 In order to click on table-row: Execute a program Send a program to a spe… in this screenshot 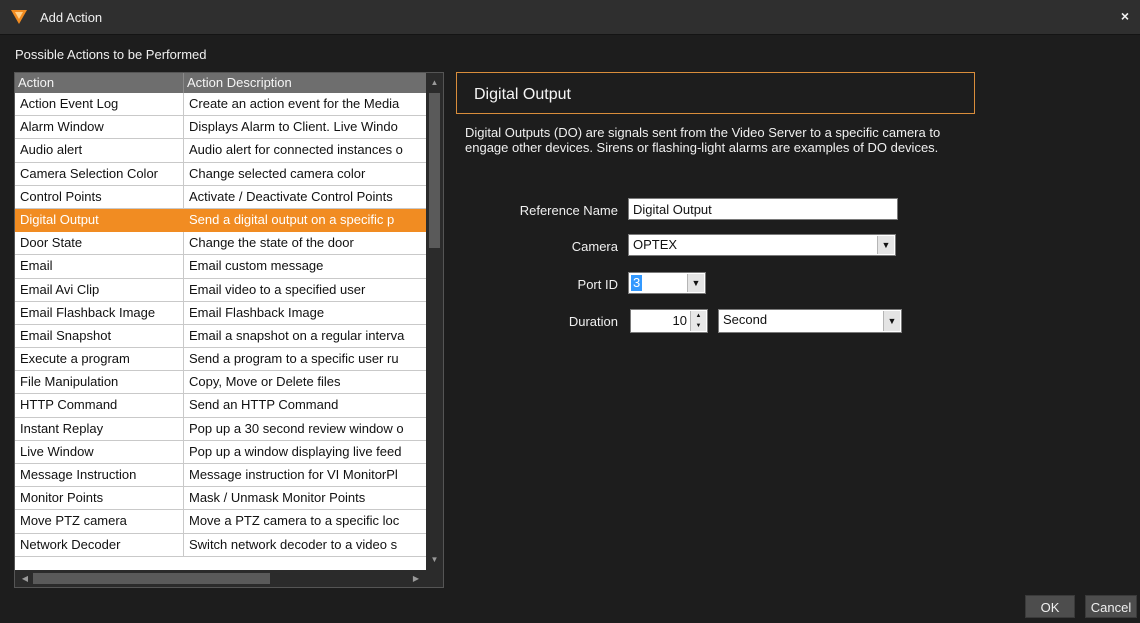, I will do `click(220, 360)`.